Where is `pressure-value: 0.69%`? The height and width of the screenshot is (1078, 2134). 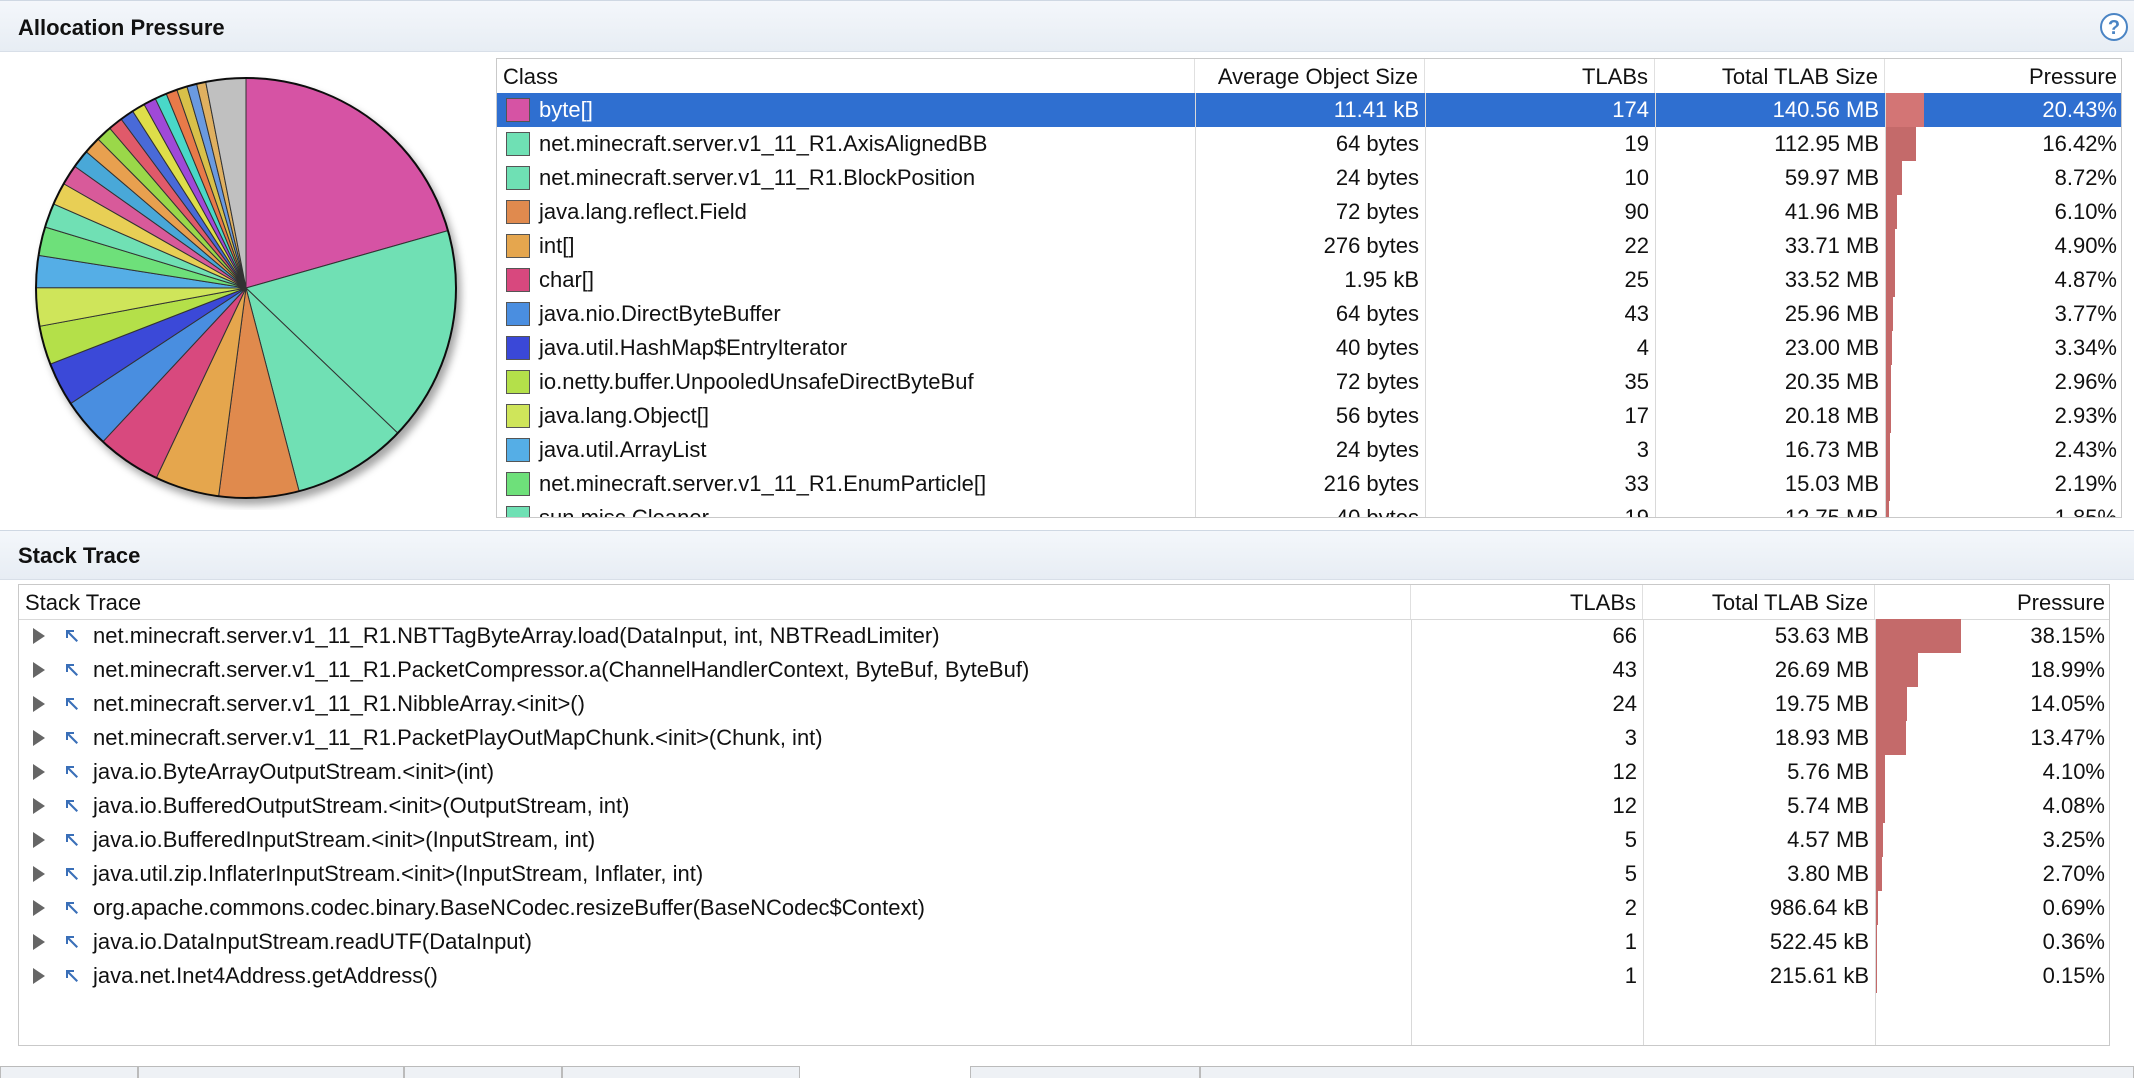 pressure-value: 0.69% is located at coordinates (2073, 907).